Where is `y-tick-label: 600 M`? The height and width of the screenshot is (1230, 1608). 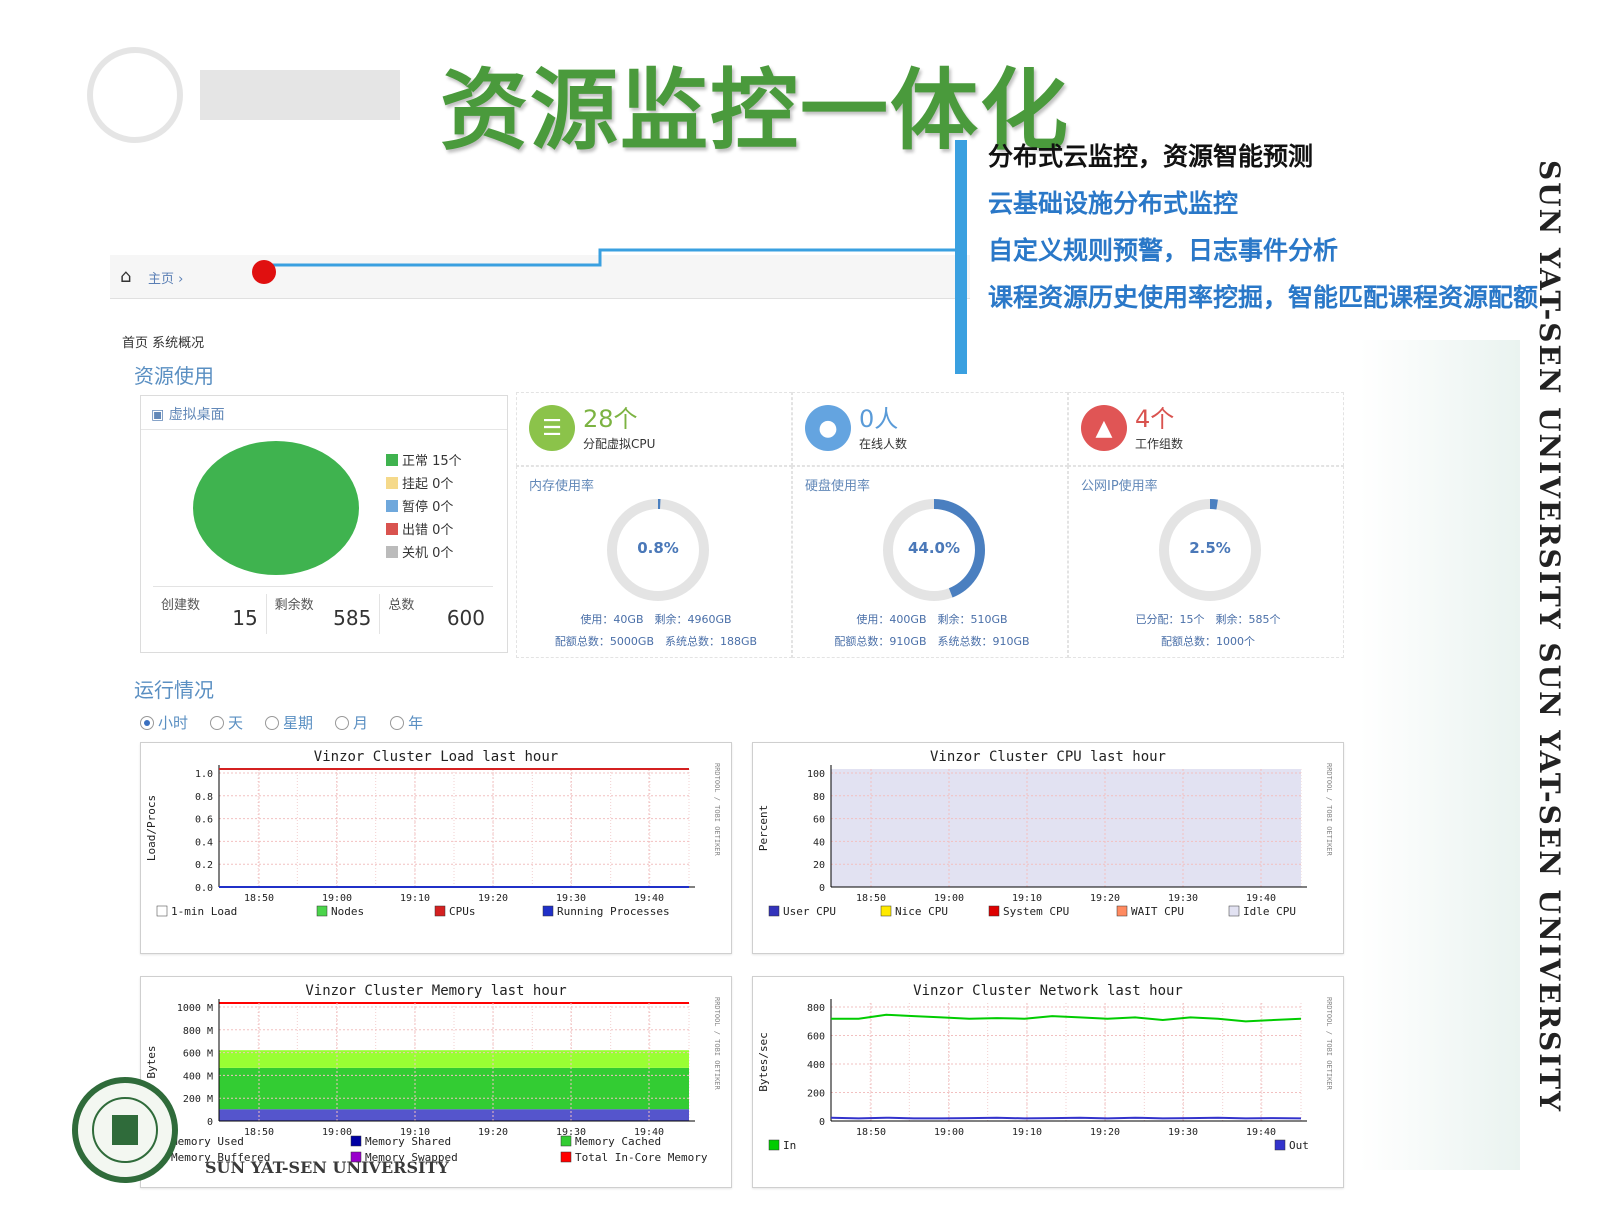
y-tick-label: 600 M is located at coordinates (198, 1054).